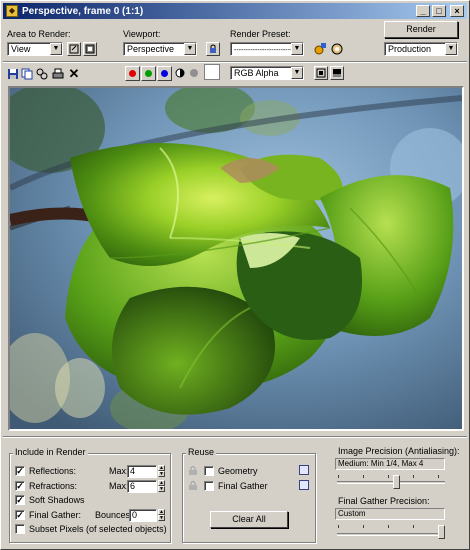  I want to click on green-channel-icon, so click(148, 73).